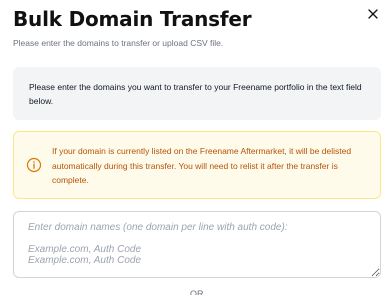  I want to click on separator-text: OR, so click(197, 292).